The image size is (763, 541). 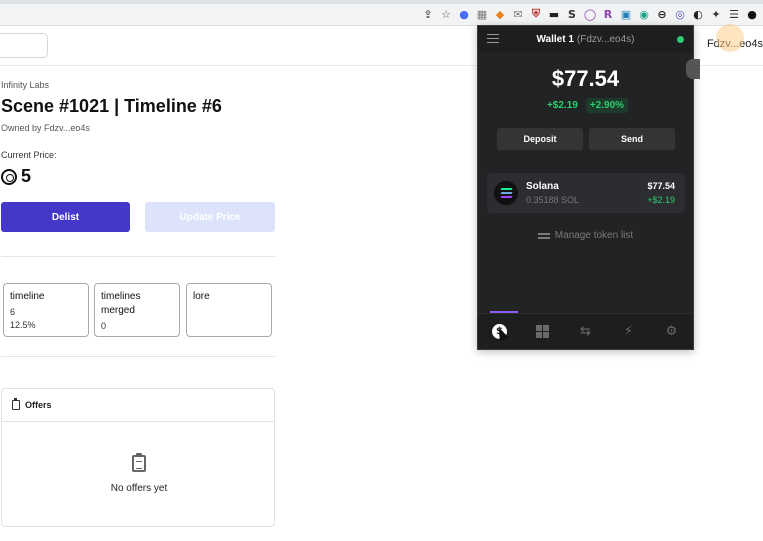 I want to click on update-price-button: Update Price, so click(x=210, y=217).